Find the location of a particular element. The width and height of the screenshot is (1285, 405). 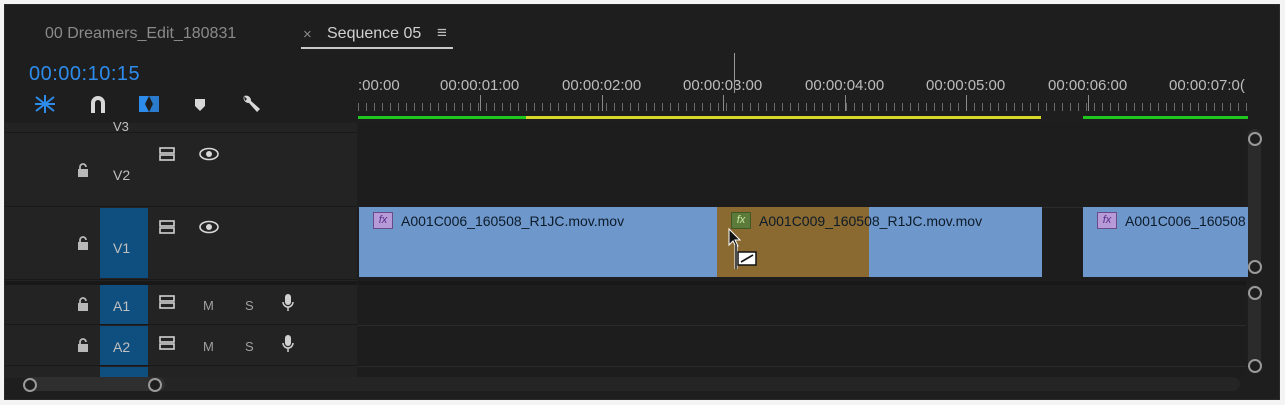

track-header-a2: A2 M S is located at coordinates (181, 346).